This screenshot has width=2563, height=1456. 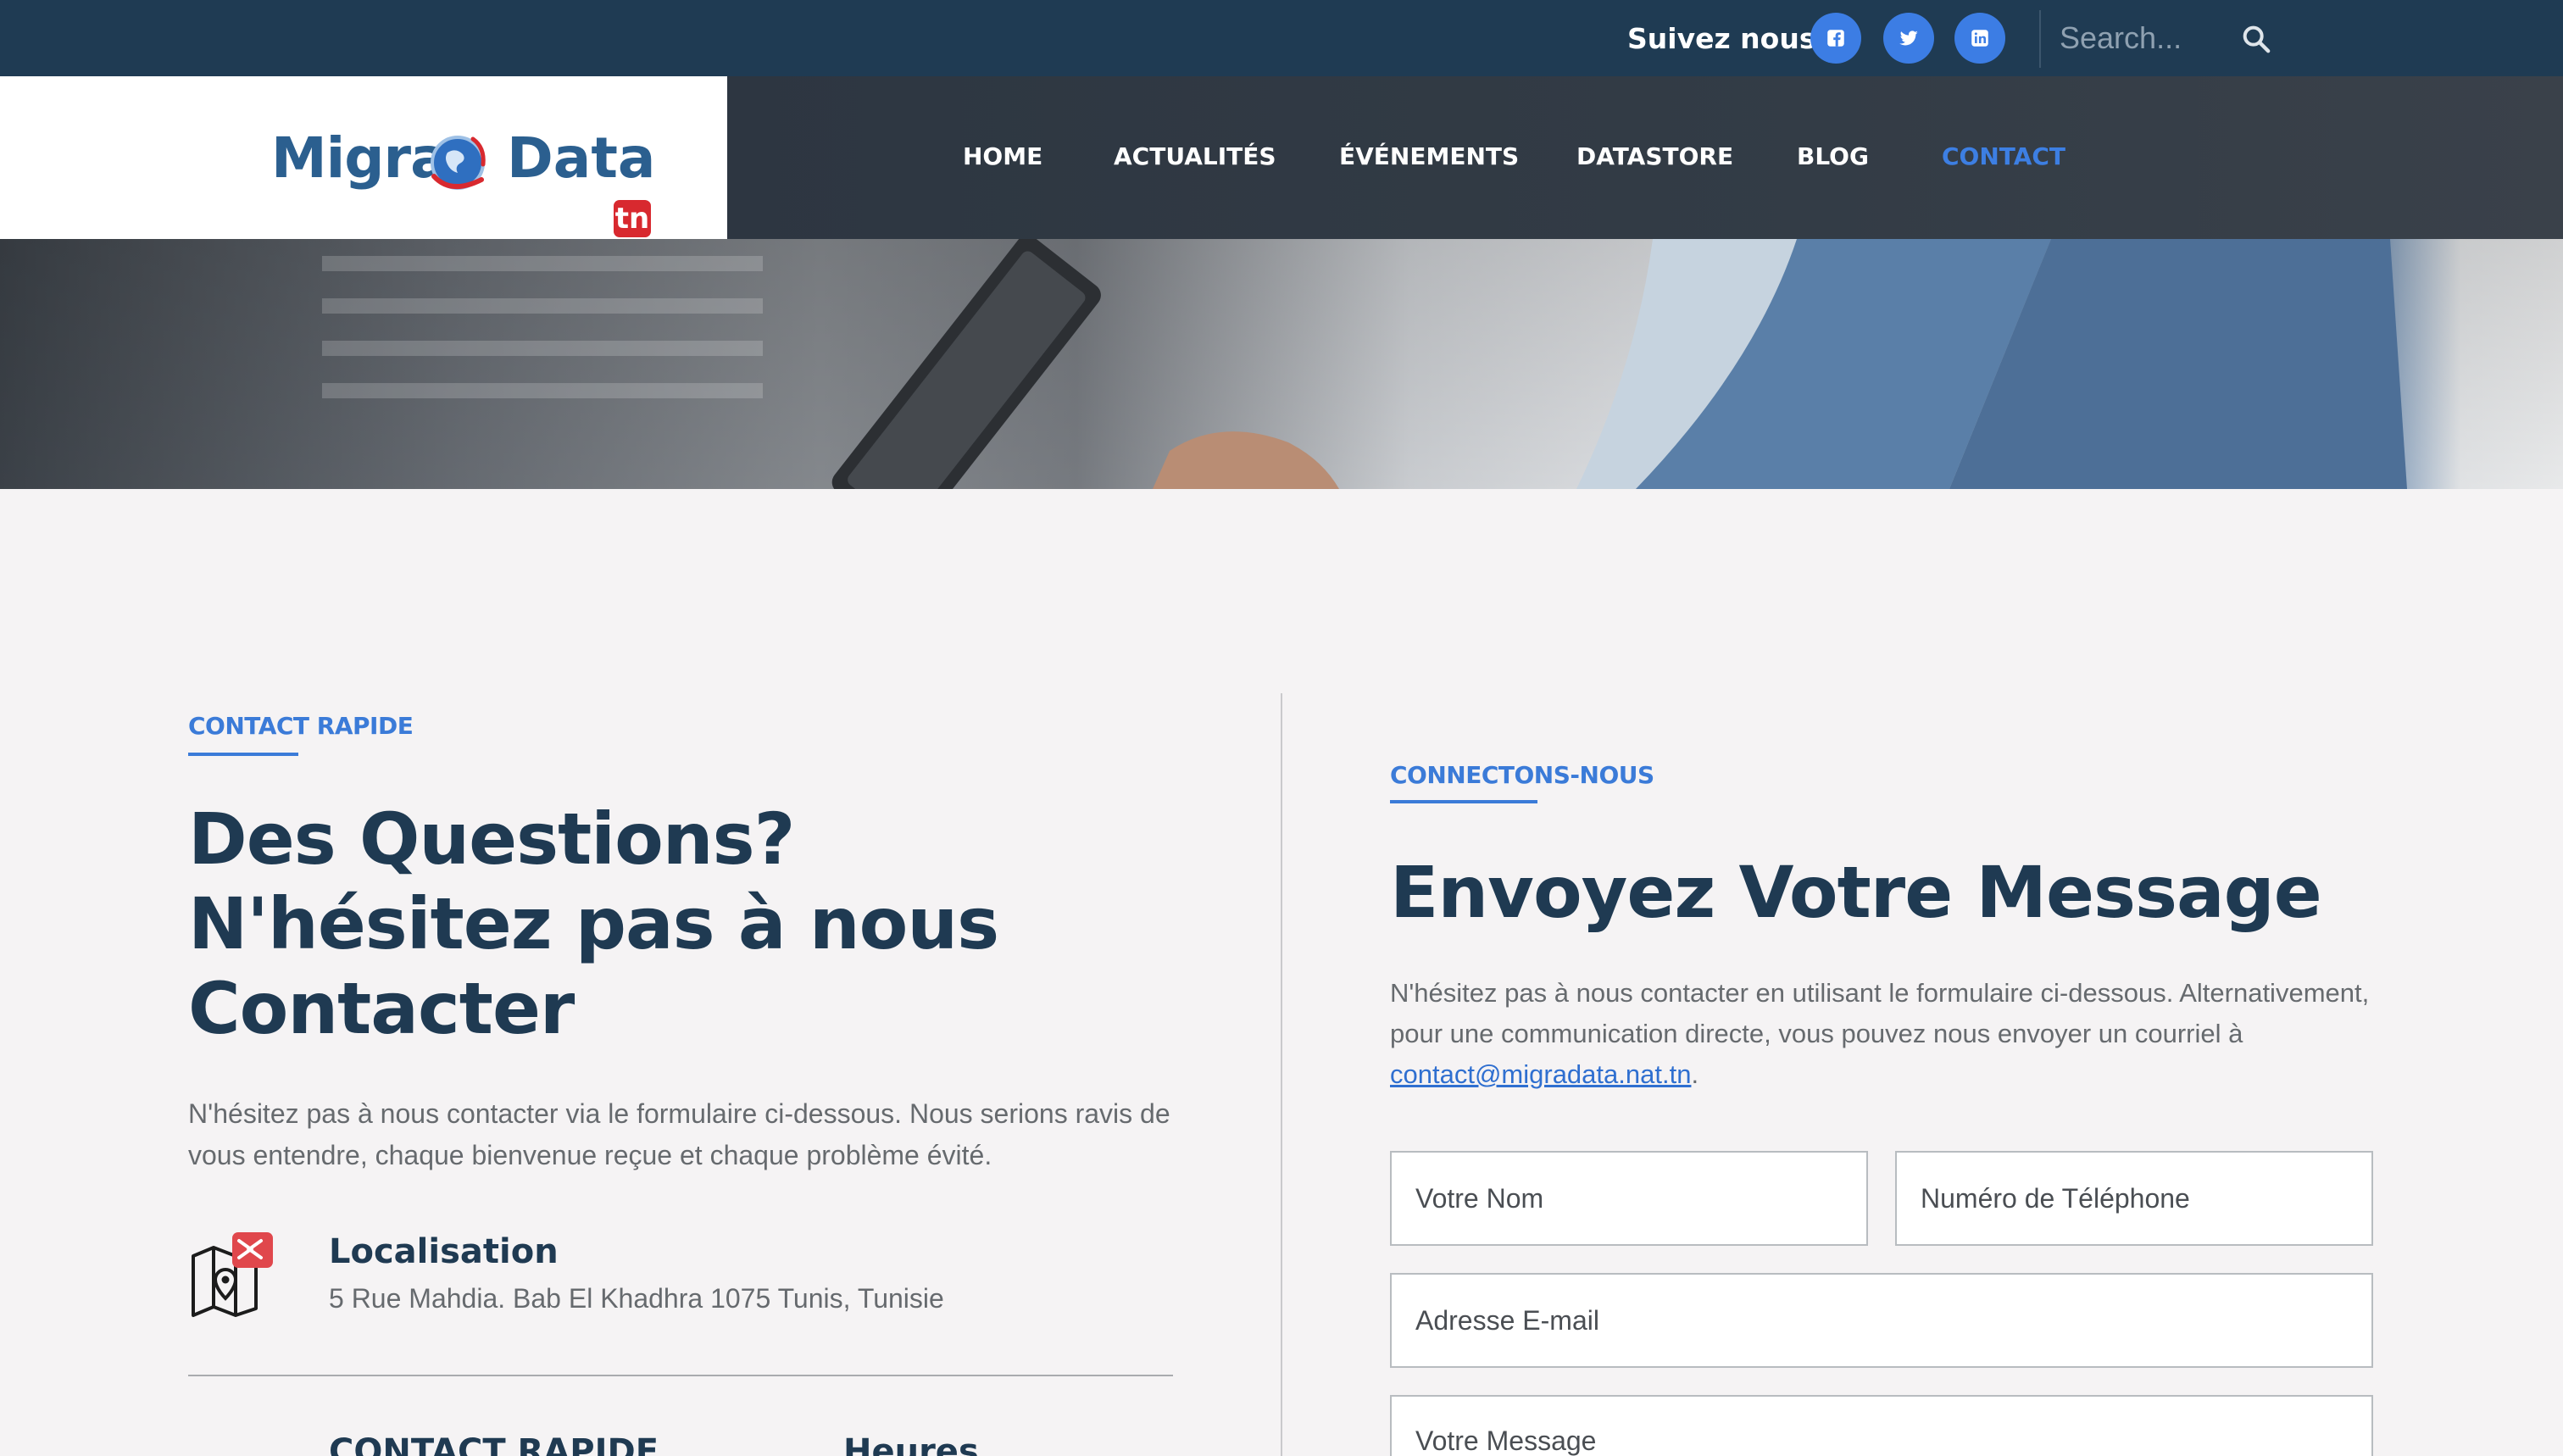 I want to click on globe-icon, so click(x=458, y=163).